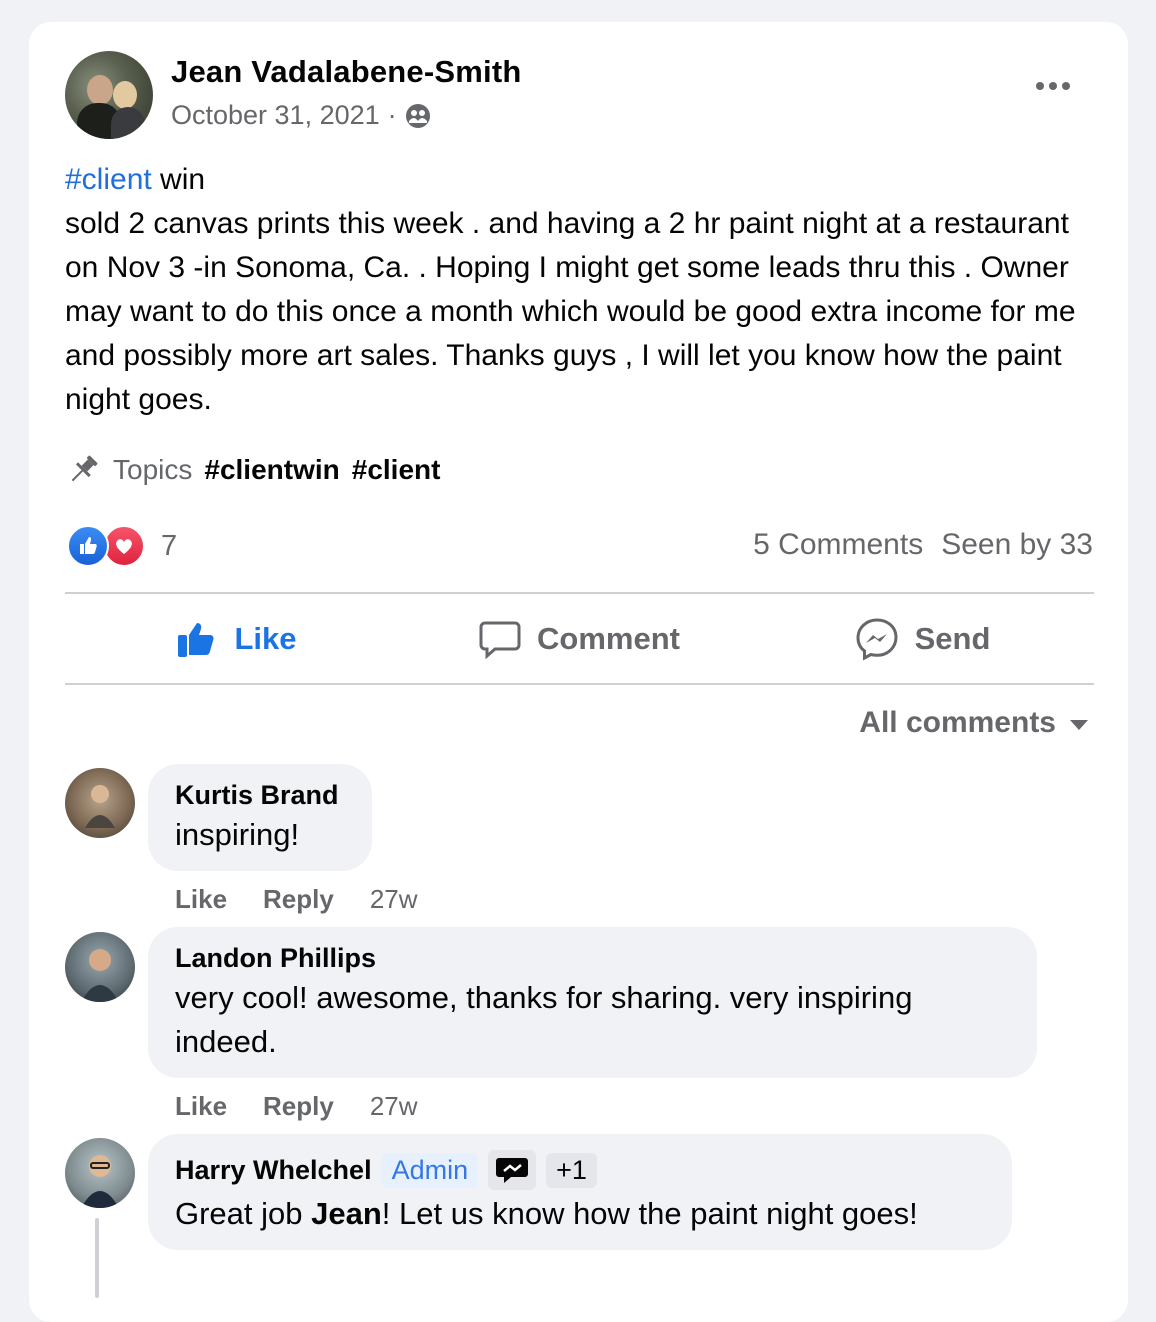  Describe the element at coordinates (396, 470) in the screenshot. I see `topic-tag-client: #client` at that location.